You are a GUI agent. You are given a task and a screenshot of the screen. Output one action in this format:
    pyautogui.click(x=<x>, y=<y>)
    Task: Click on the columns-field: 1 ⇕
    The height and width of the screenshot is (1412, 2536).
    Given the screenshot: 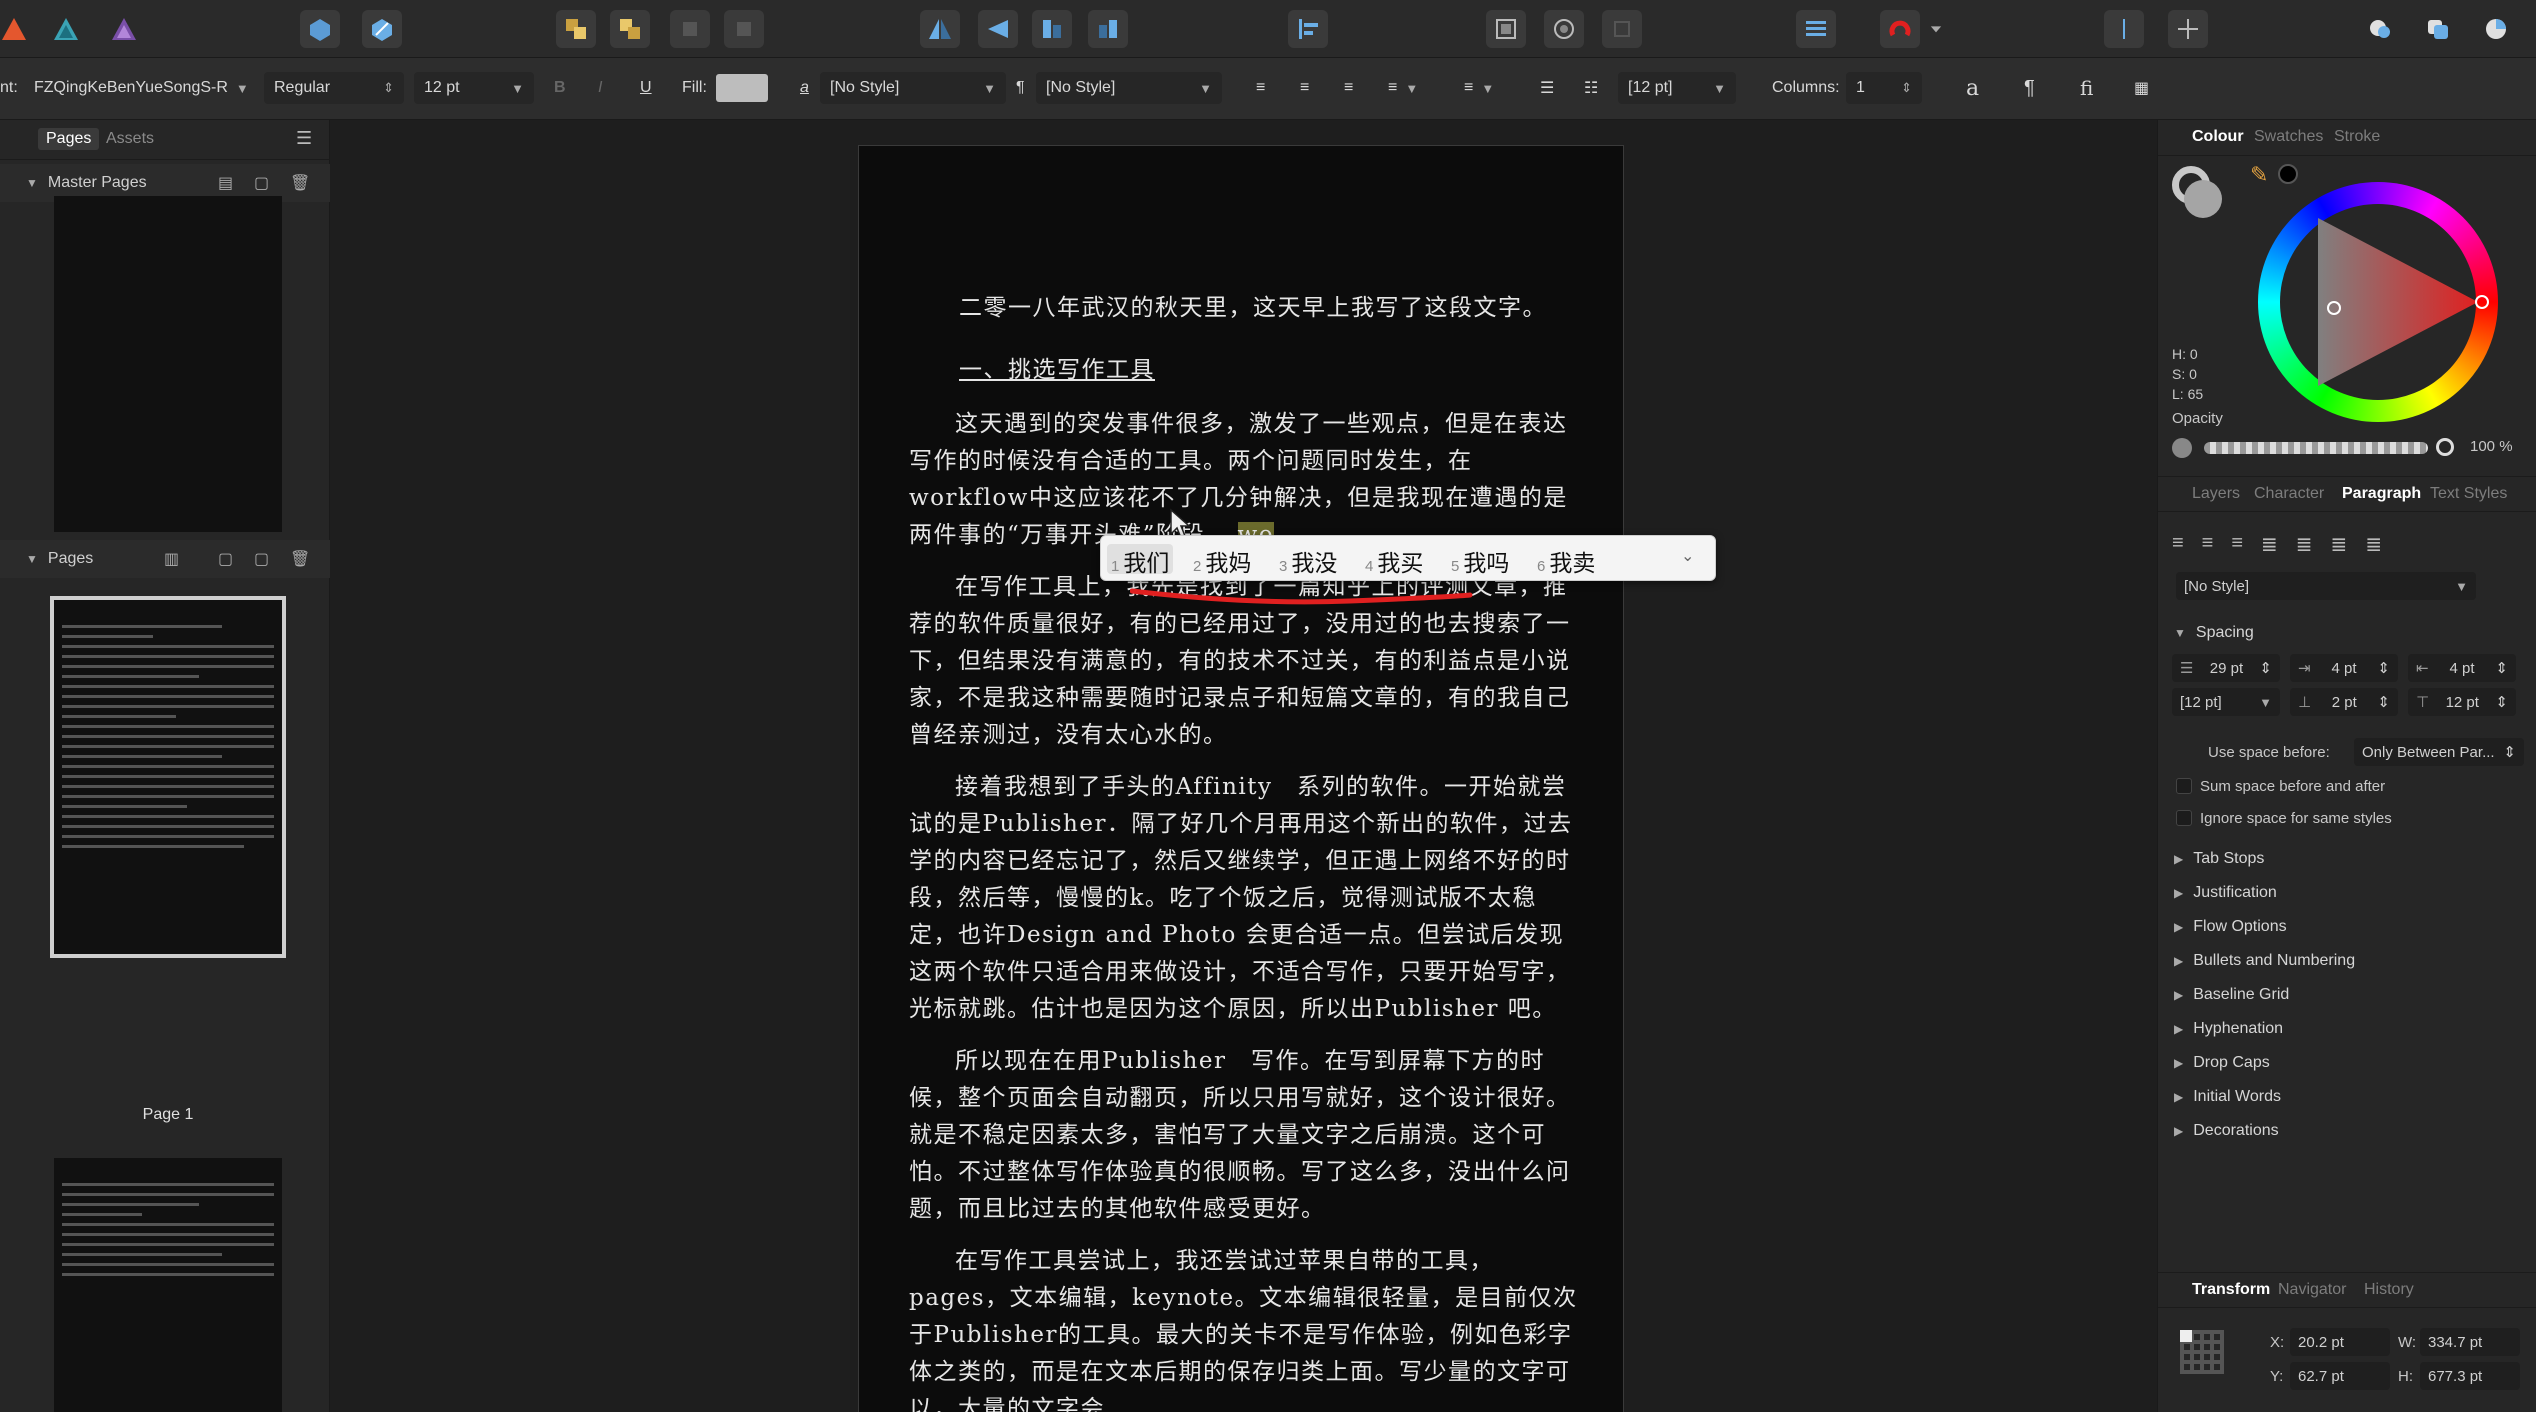 What is the action you would take?
    pyautogui.click(x=1884, y=88)
    